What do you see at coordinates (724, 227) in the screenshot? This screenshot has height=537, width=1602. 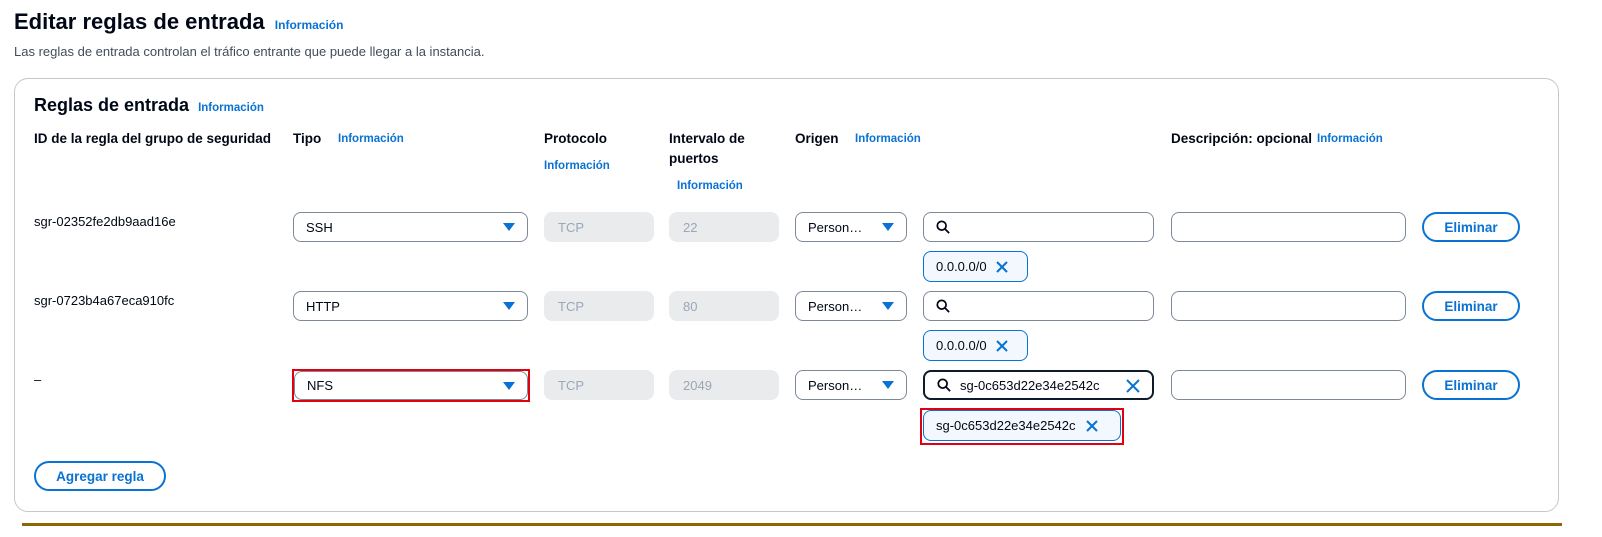 I see `port-range-field: 22` at bounding box center [724, 227].